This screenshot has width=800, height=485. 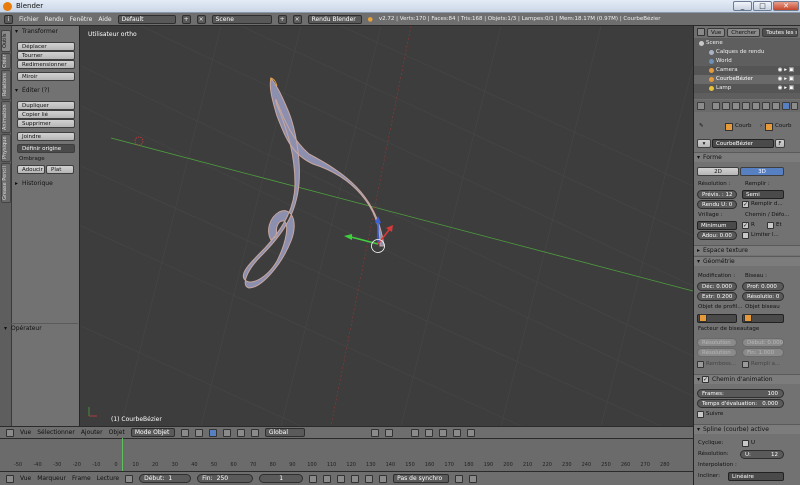 What do you see at coordinates (46, 184) in the screenshot?
I see `panel-history-header: Historique` at bounding box center [46, 184].